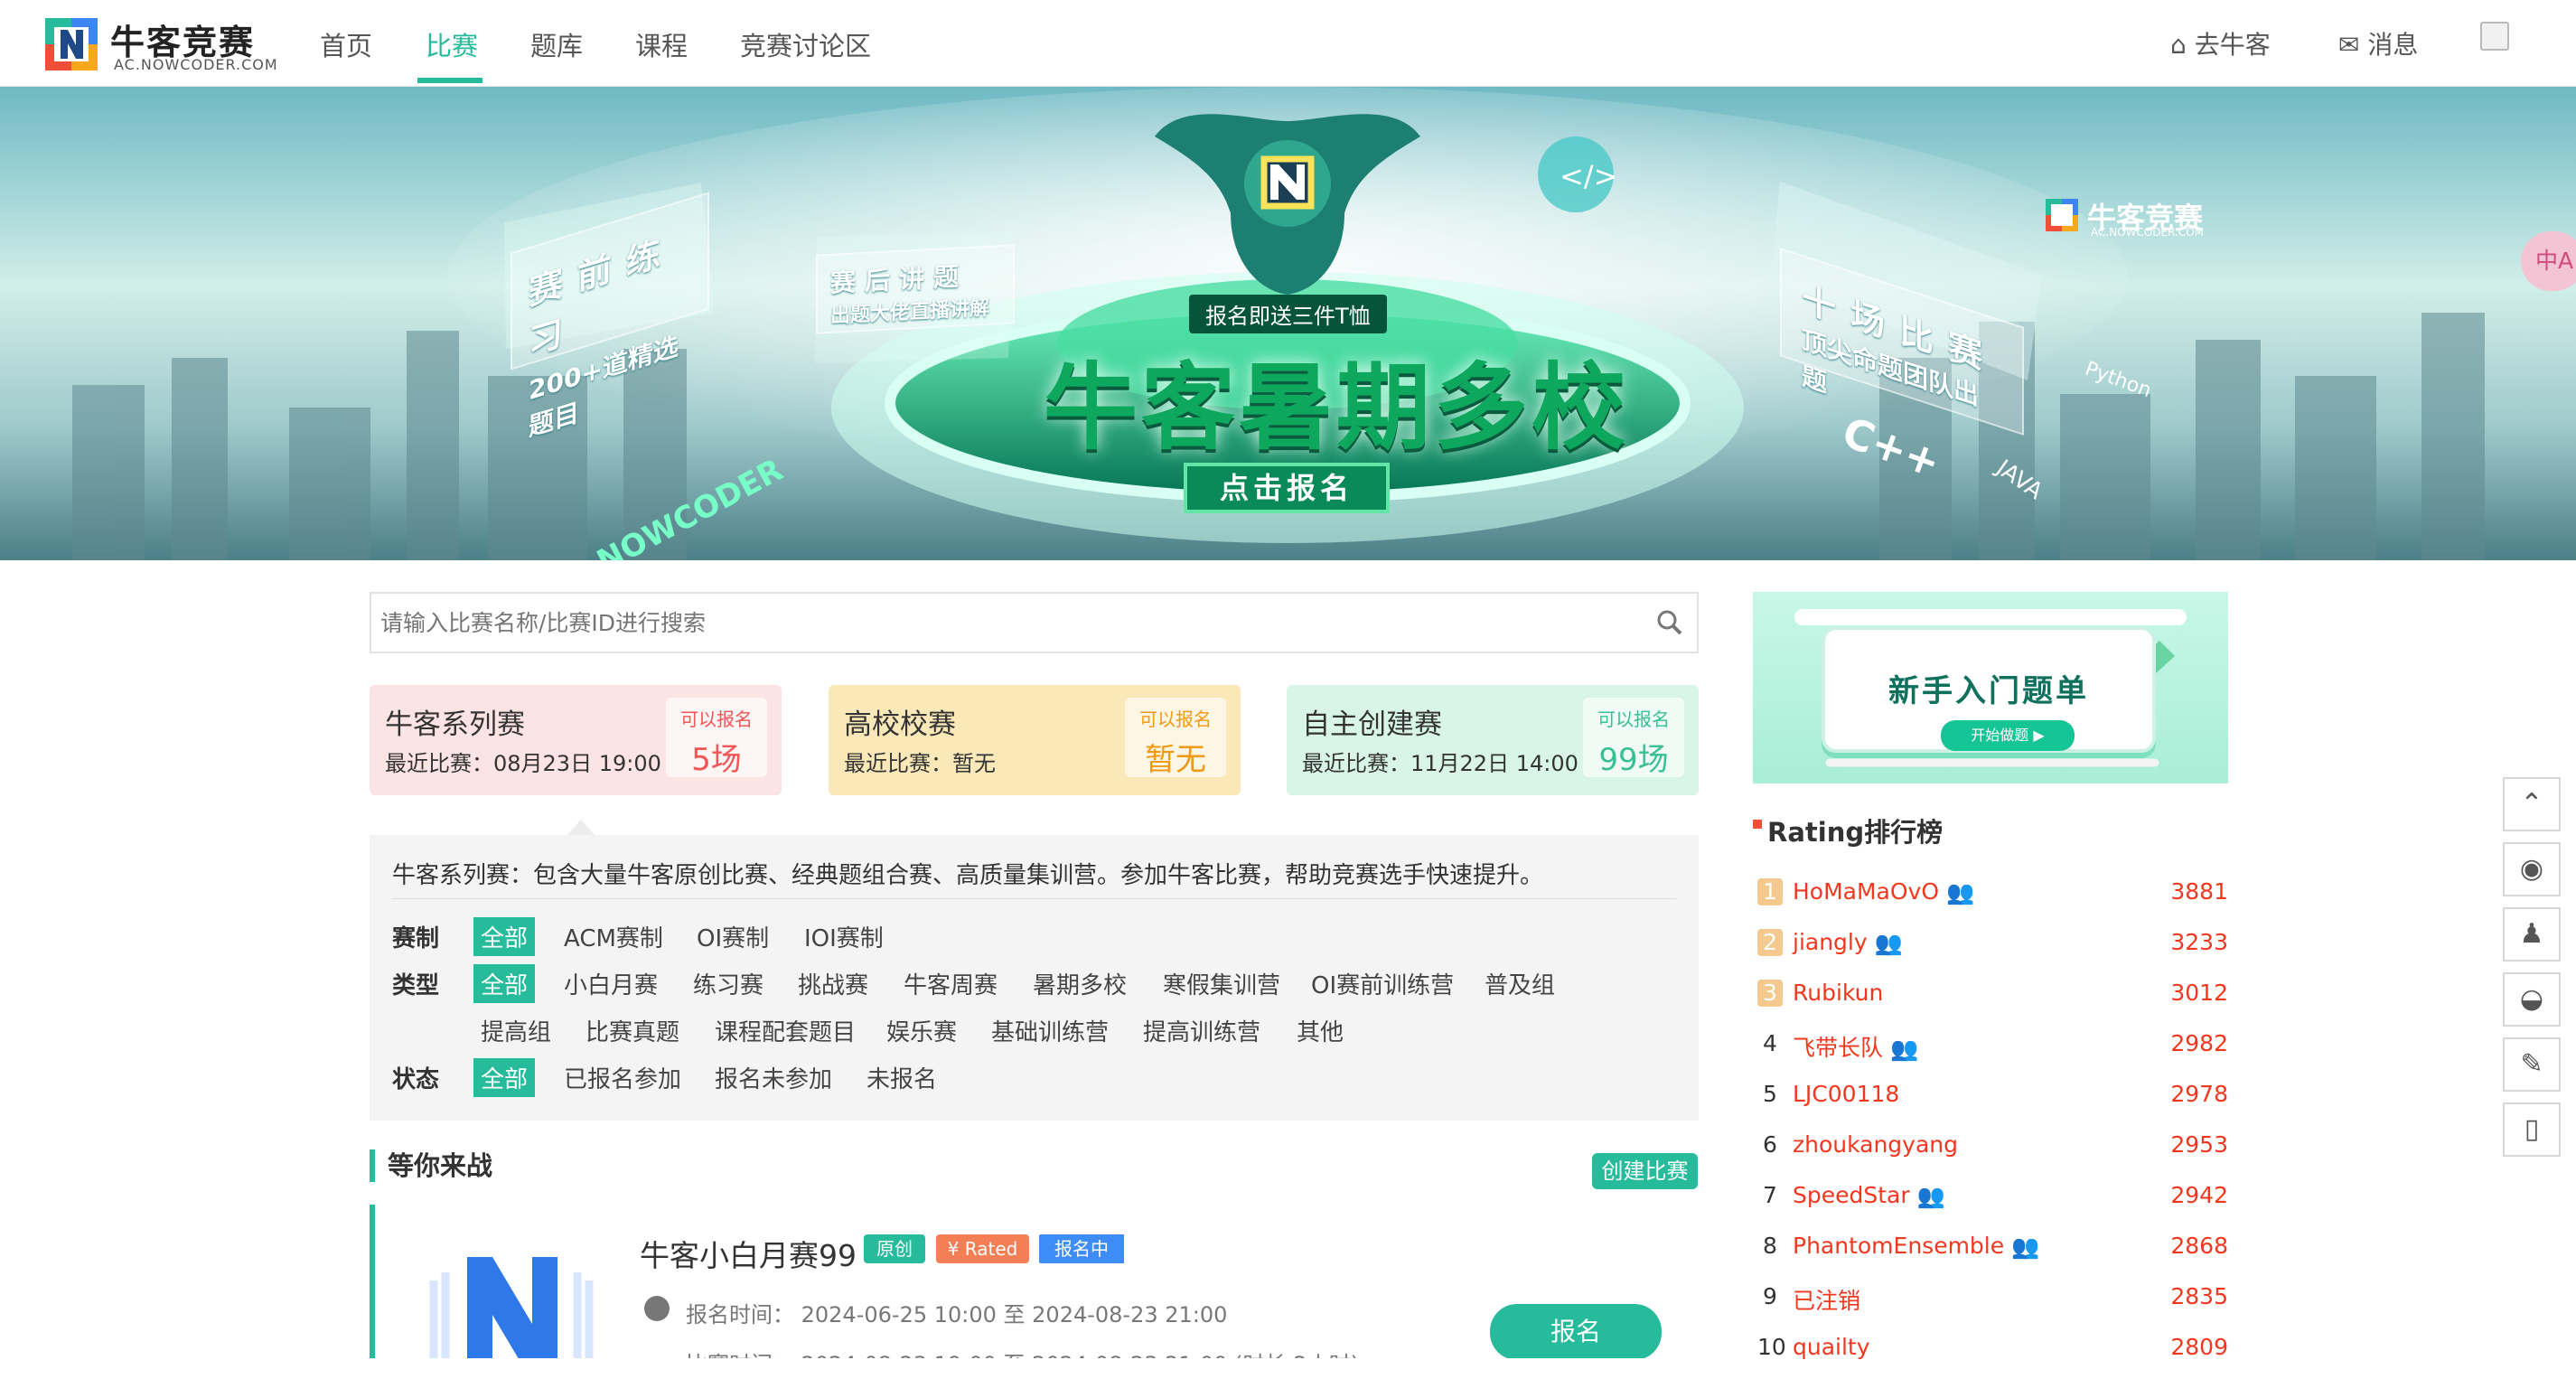 The width and height of the screenshot is (2576, 1379). I want to click on messages-link: ✉ 消息, so click(2378, 43).